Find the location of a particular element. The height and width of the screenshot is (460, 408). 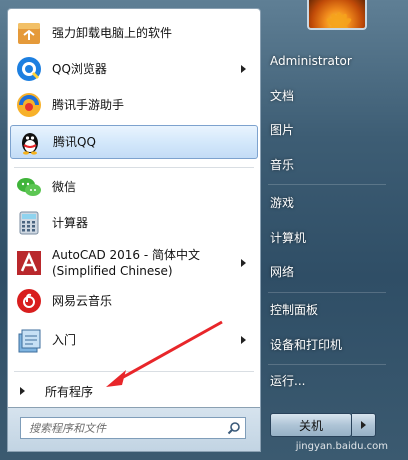

wechat-icon is located at coordinates (29, 187).